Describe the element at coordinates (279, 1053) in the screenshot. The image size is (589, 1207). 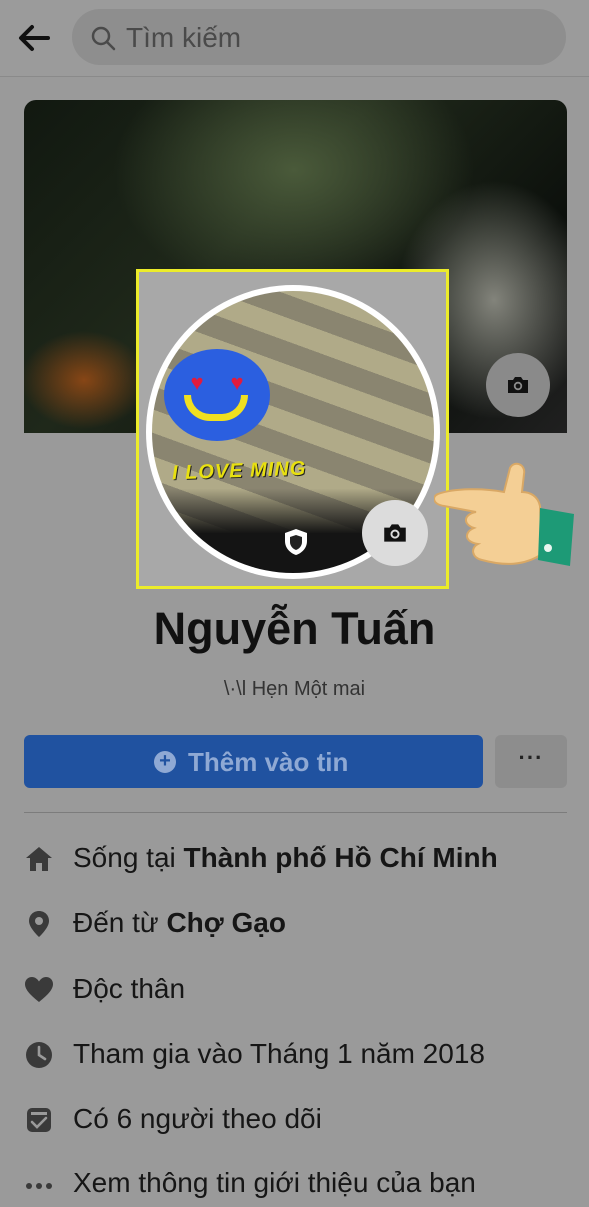
I see `info-prefix: Tham gia vào Tháng 1 năm 2018` at that location.